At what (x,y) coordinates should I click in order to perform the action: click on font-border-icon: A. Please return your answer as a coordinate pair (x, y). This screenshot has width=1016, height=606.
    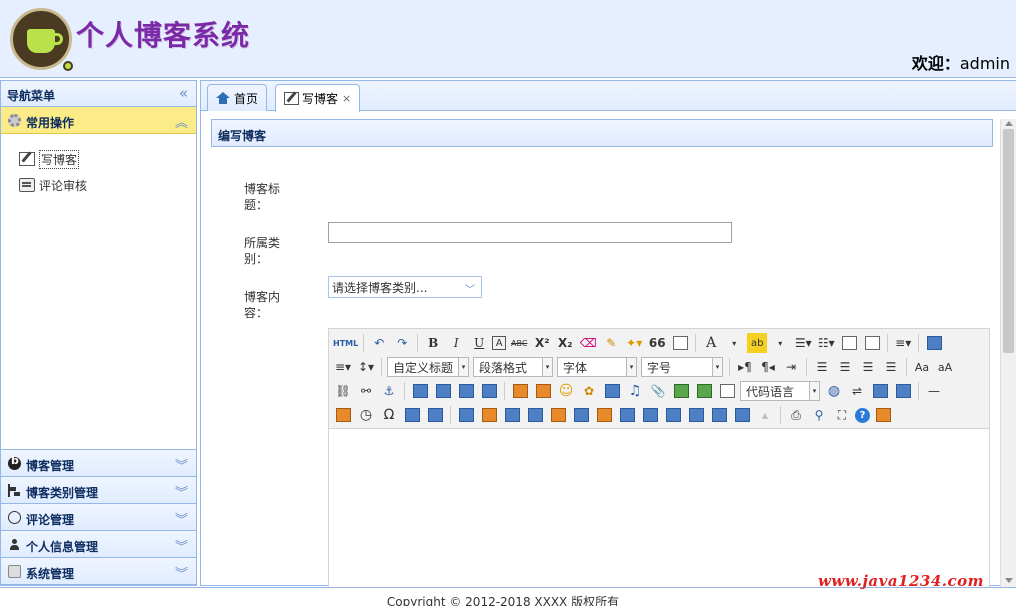
    Looking at the image, I should click on (499, 343).